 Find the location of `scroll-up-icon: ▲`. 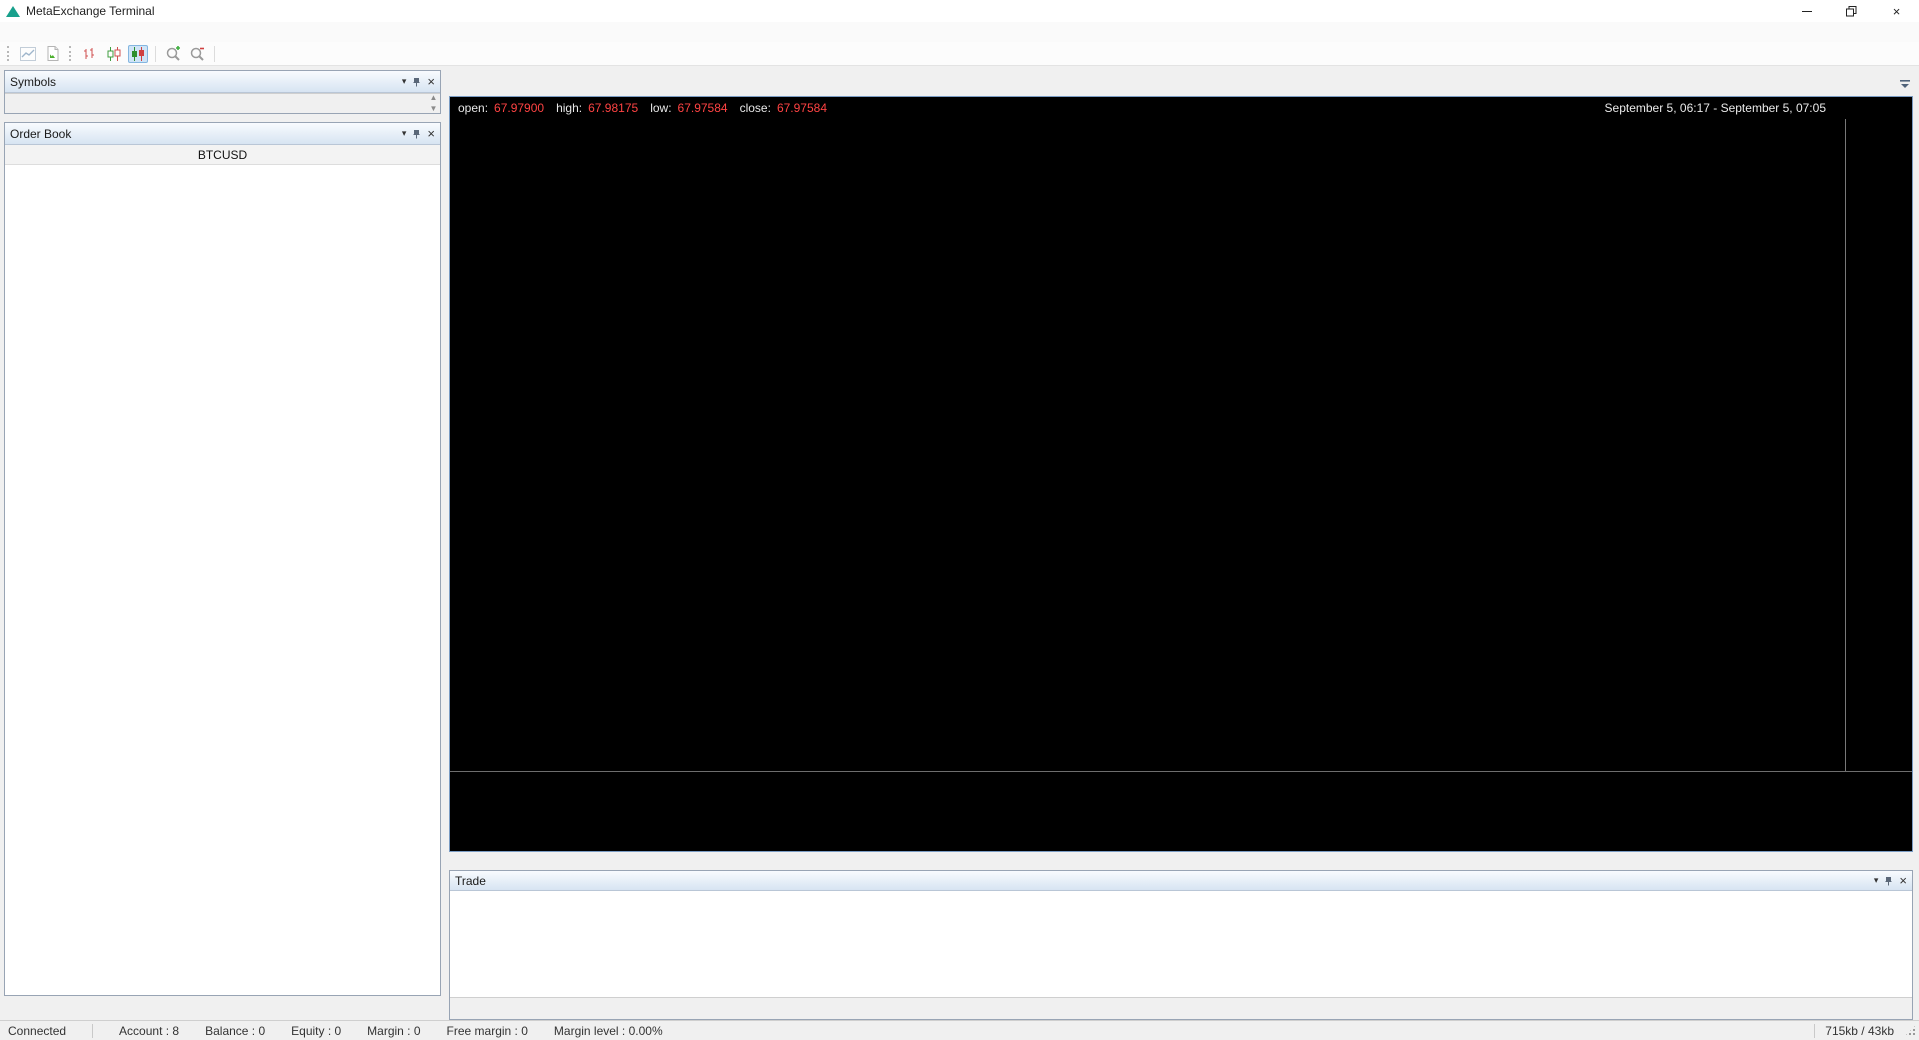

scroll-up-icon: ▲ is located at coordinates (434, 97).